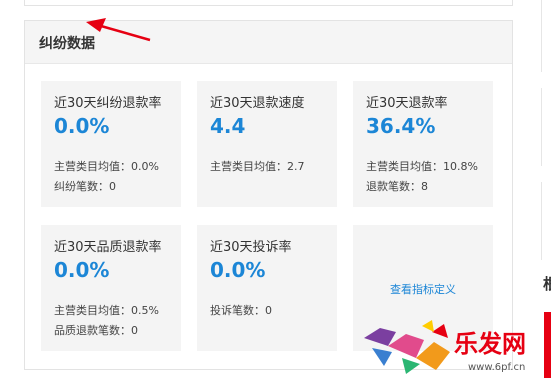 Image resolution: width=551 pixels, height=378 pixels. I want to click on metric-card-refund-speed: 近30天退款速度 4.4 主营类目均值：2.7, so click(267, 144).